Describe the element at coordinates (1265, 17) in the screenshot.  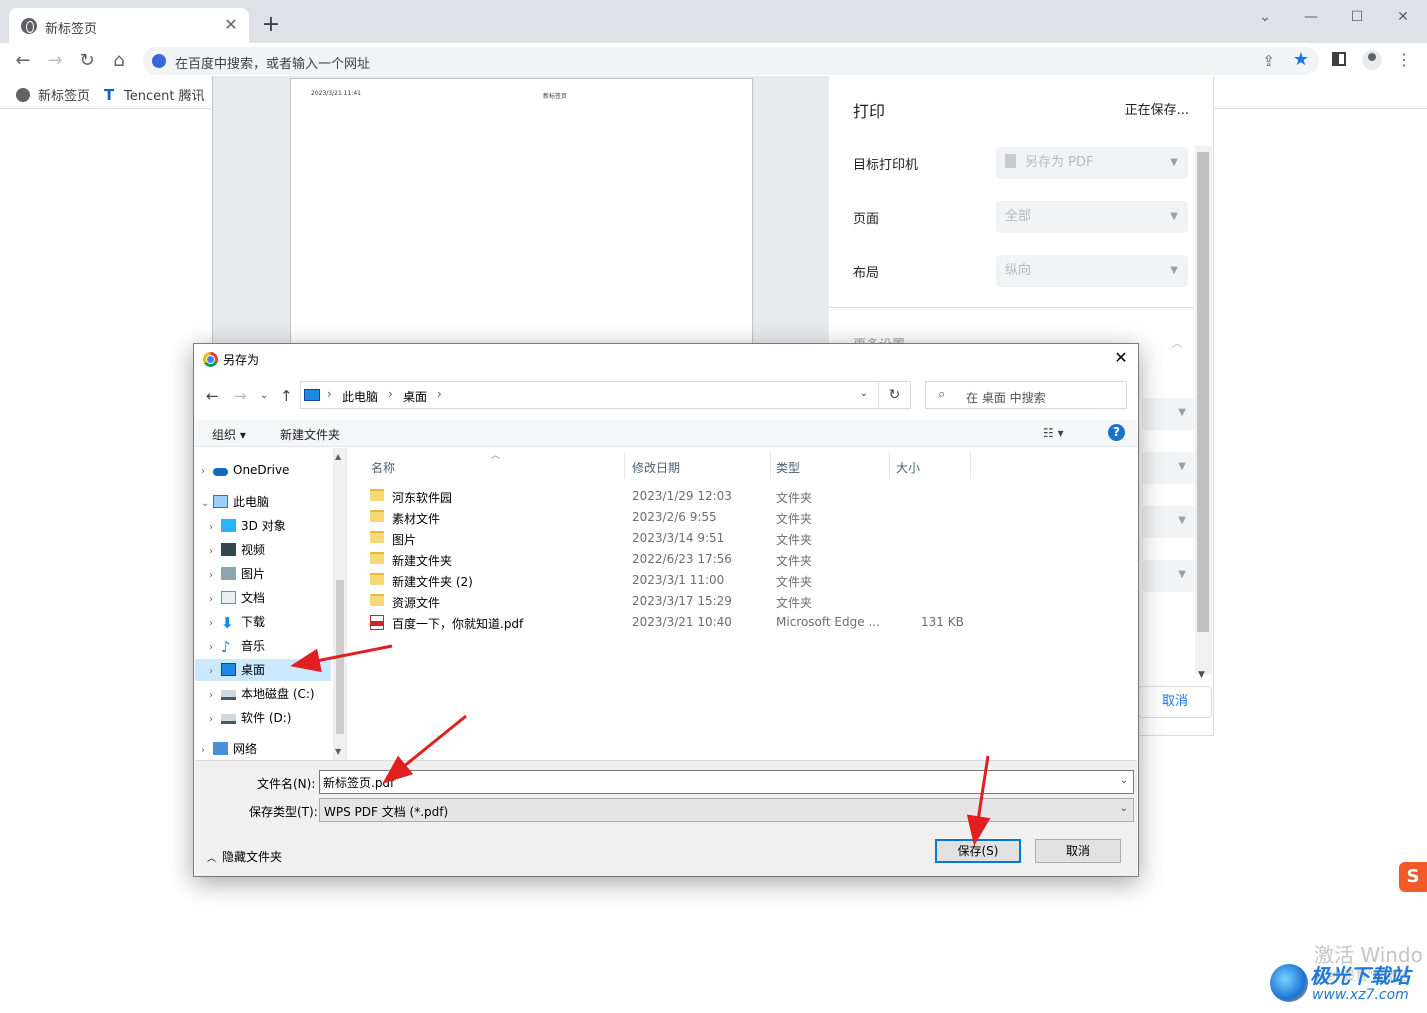
I see `tab-search-chevron-icon: ⌄` at that location.